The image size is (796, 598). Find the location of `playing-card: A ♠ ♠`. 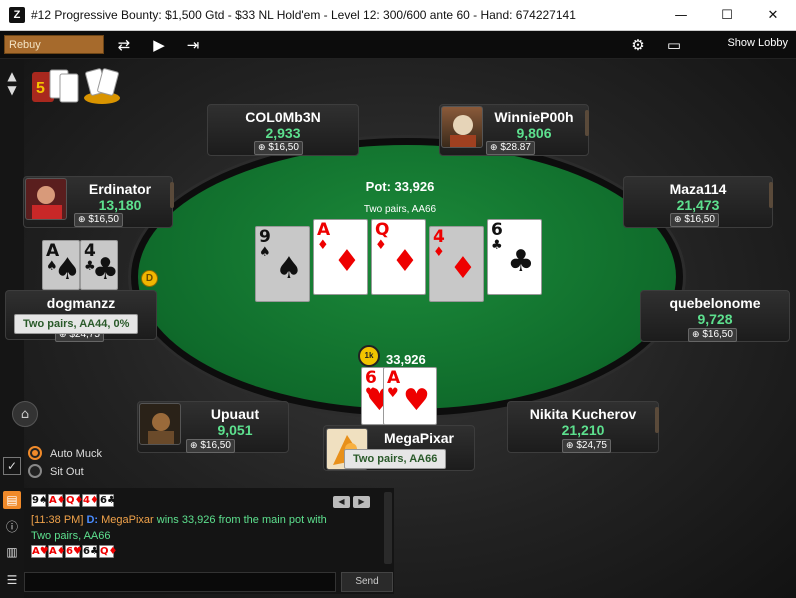

playing-card: A ♠ ♠ is located at coordinates (61, 265).